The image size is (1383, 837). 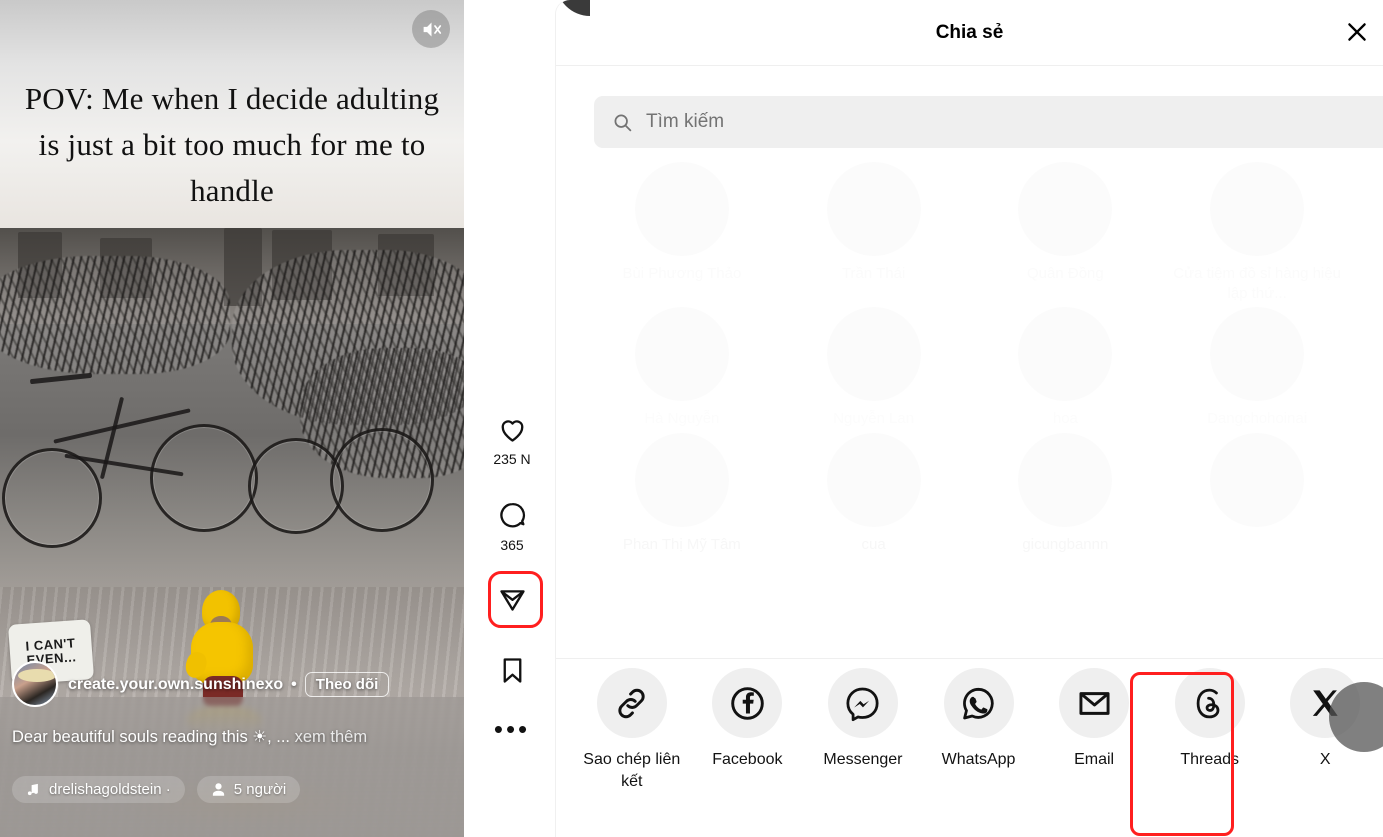 What do you see at coordinates (681, 544) in the screenshot?
I see `contact-name: Phan Thị Mỹ Tâm` at bounding box center [681, 544].